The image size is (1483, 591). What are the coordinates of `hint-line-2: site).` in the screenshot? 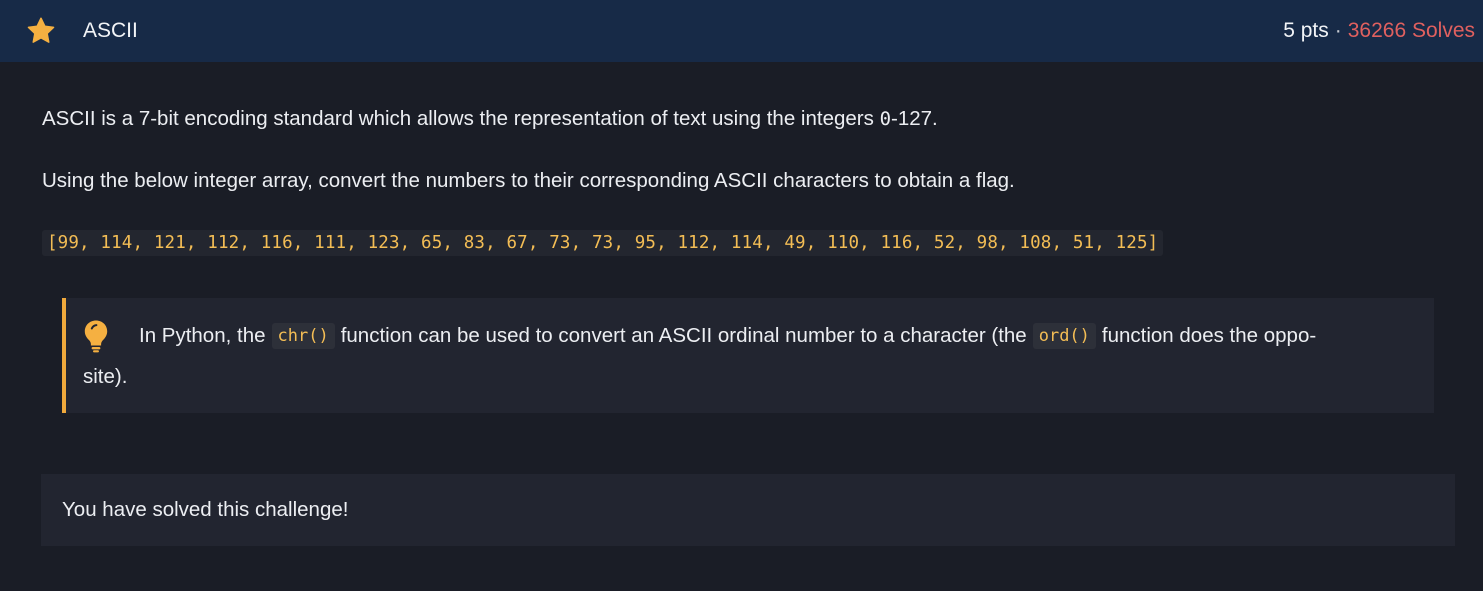 It's located at (105, 376).